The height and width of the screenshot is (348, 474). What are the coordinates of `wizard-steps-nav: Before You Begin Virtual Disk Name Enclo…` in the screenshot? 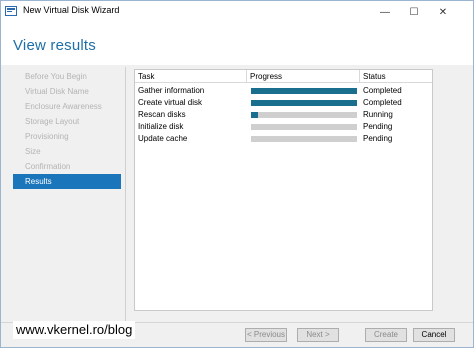 It's located at (67, 129).